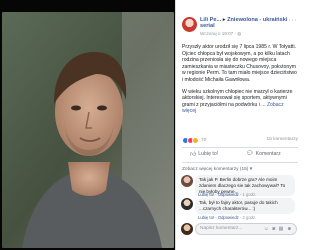 The width and height of the screenshot is (320, 250). I want to click on comment-button-label: Komentarz, so click(268, 153).